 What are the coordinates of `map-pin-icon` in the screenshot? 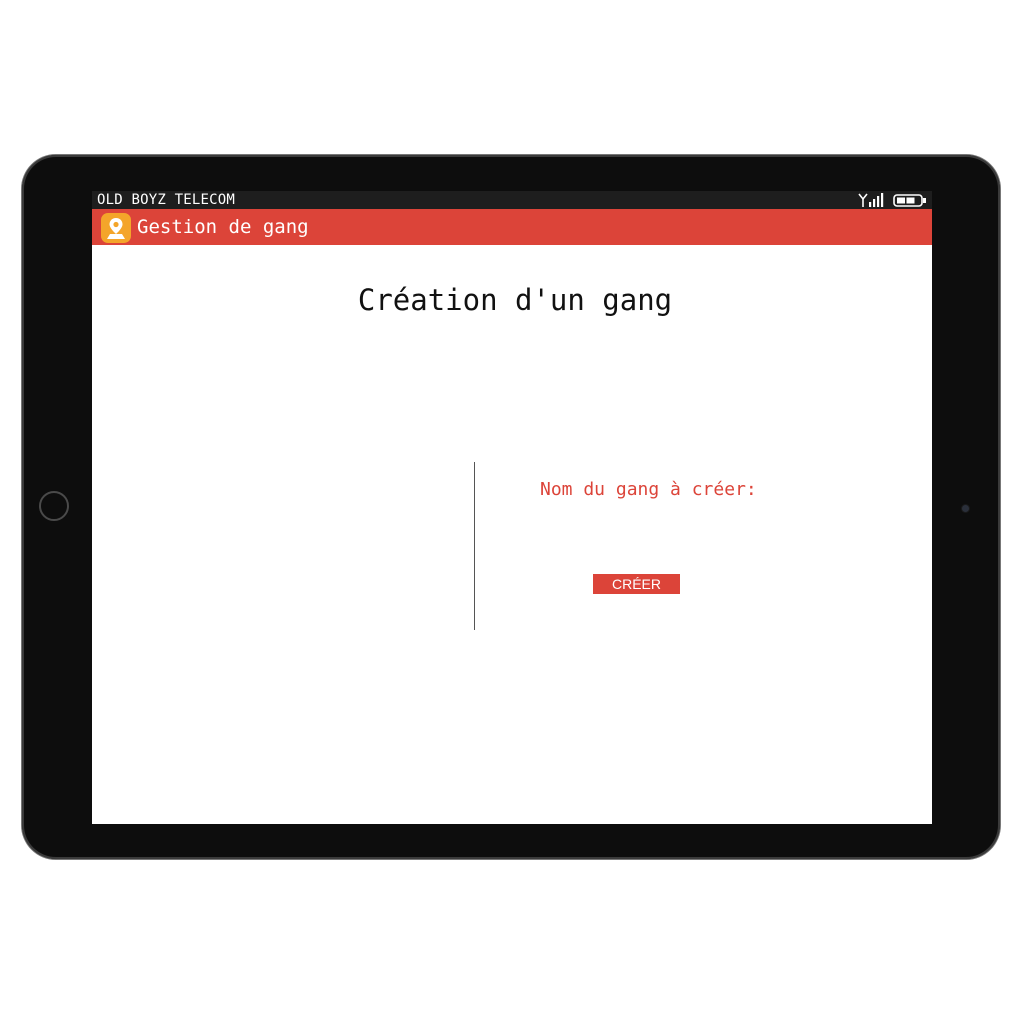 It's located at (116, 228).